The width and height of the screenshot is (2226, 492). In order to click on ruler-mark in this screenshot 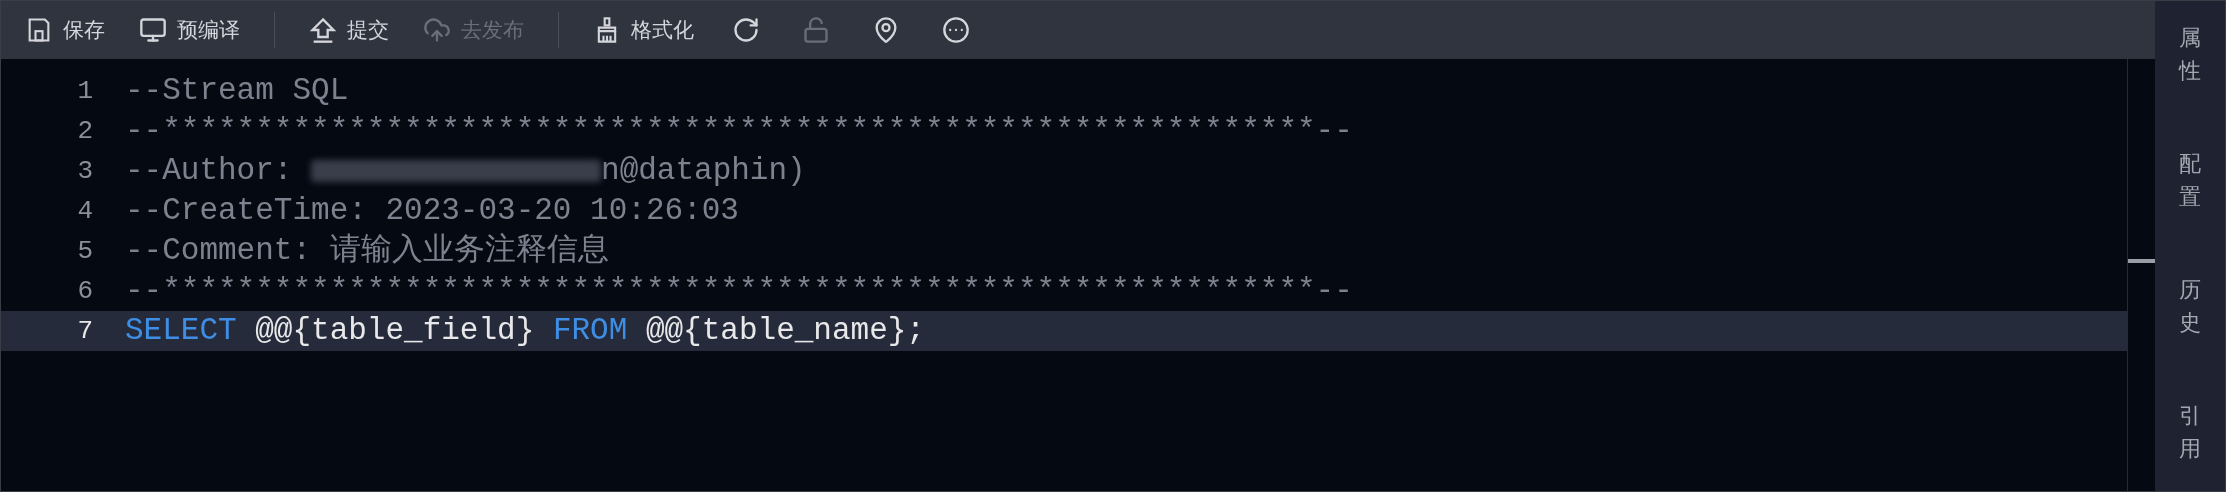, I will do `click(2141, 261)`.